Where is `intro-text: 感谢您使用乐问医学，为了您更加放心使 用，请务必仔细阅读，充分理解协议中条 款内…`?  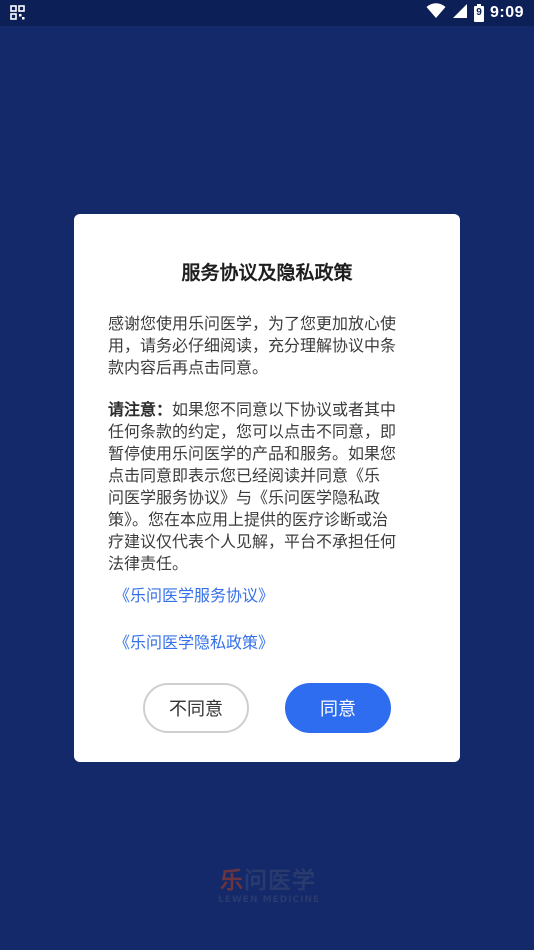
intro-text: 感谢您使用乐问医学，为了您更加放心使 用，请务必仔细阅读，充分理解协议中条 款内… is located at coordinates (252, 345).